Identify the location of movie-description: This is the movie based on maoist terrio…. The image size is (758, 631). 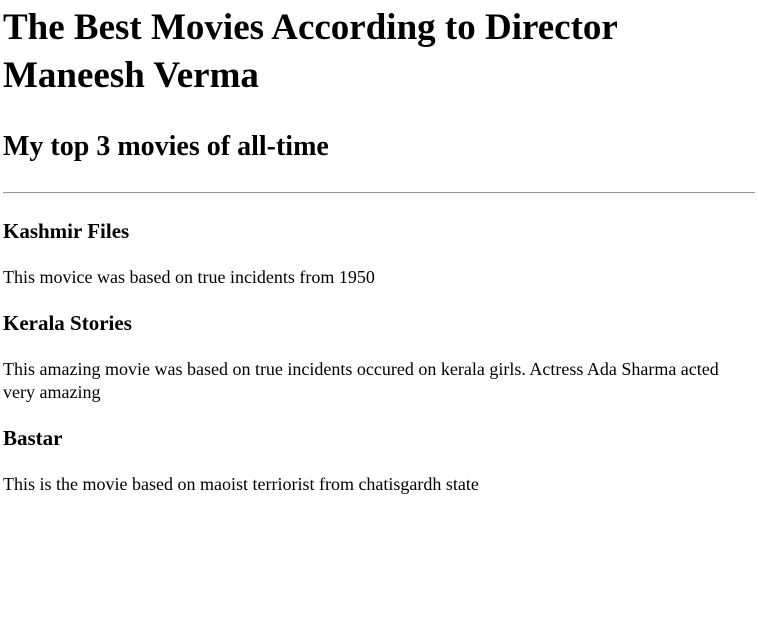
(241, 484).